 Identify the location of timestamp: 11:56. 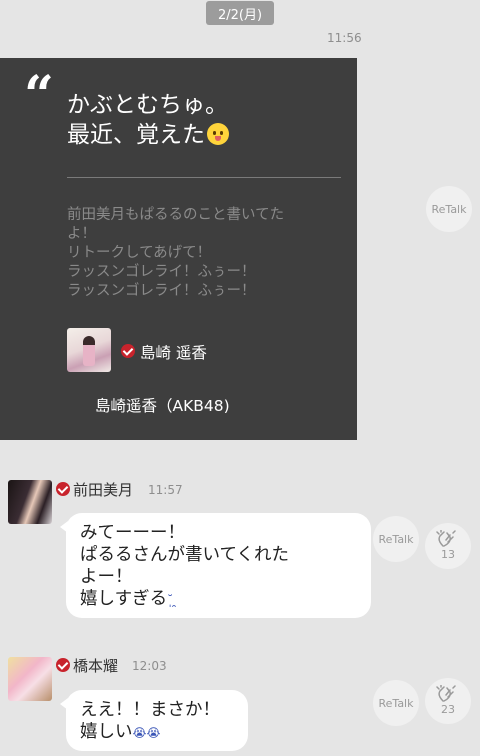
(344, 38).